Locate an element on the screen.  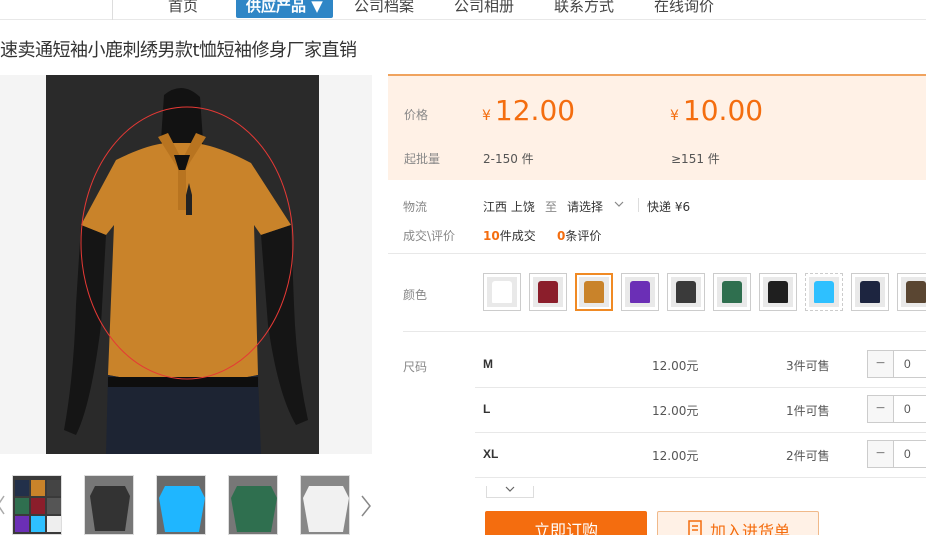
moq-tier-1: 2-150 件 is located at coordinates (508, 159).